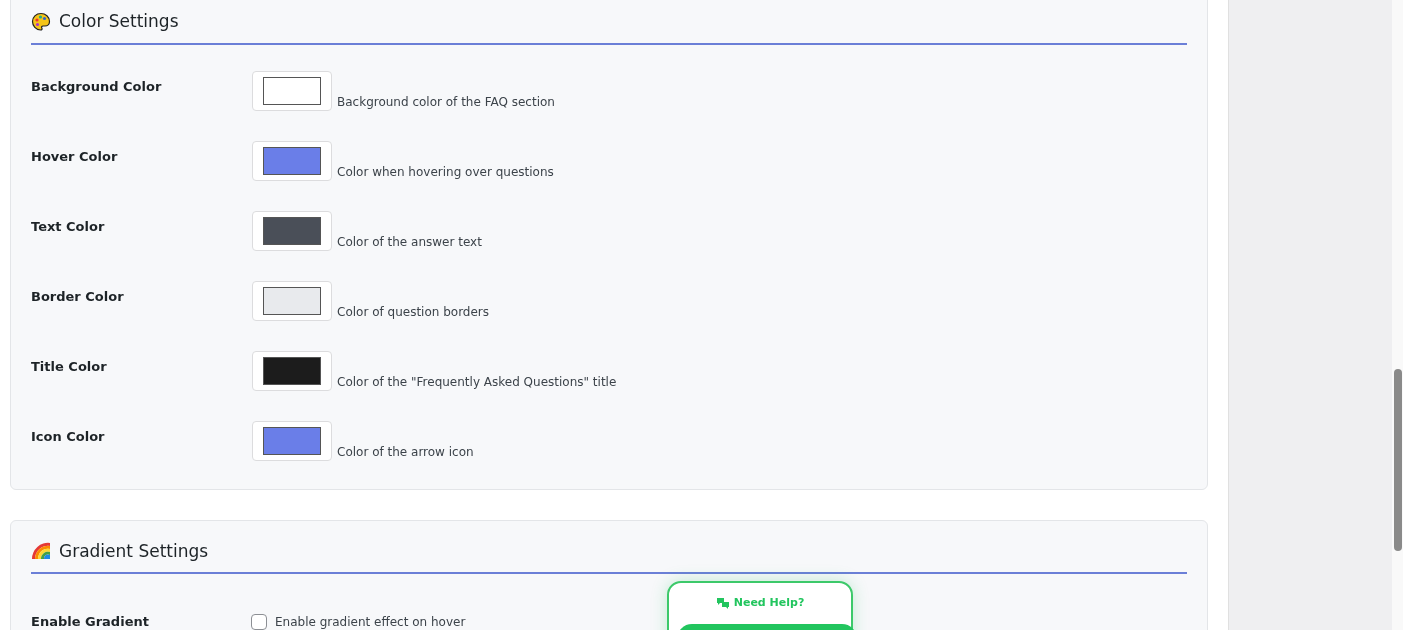 The image size is (1403, 630). What do you see at coordinates (134, 551) in the screenshot?
I see `section-title: Gradient Settings` at bounding box center [134, 551].